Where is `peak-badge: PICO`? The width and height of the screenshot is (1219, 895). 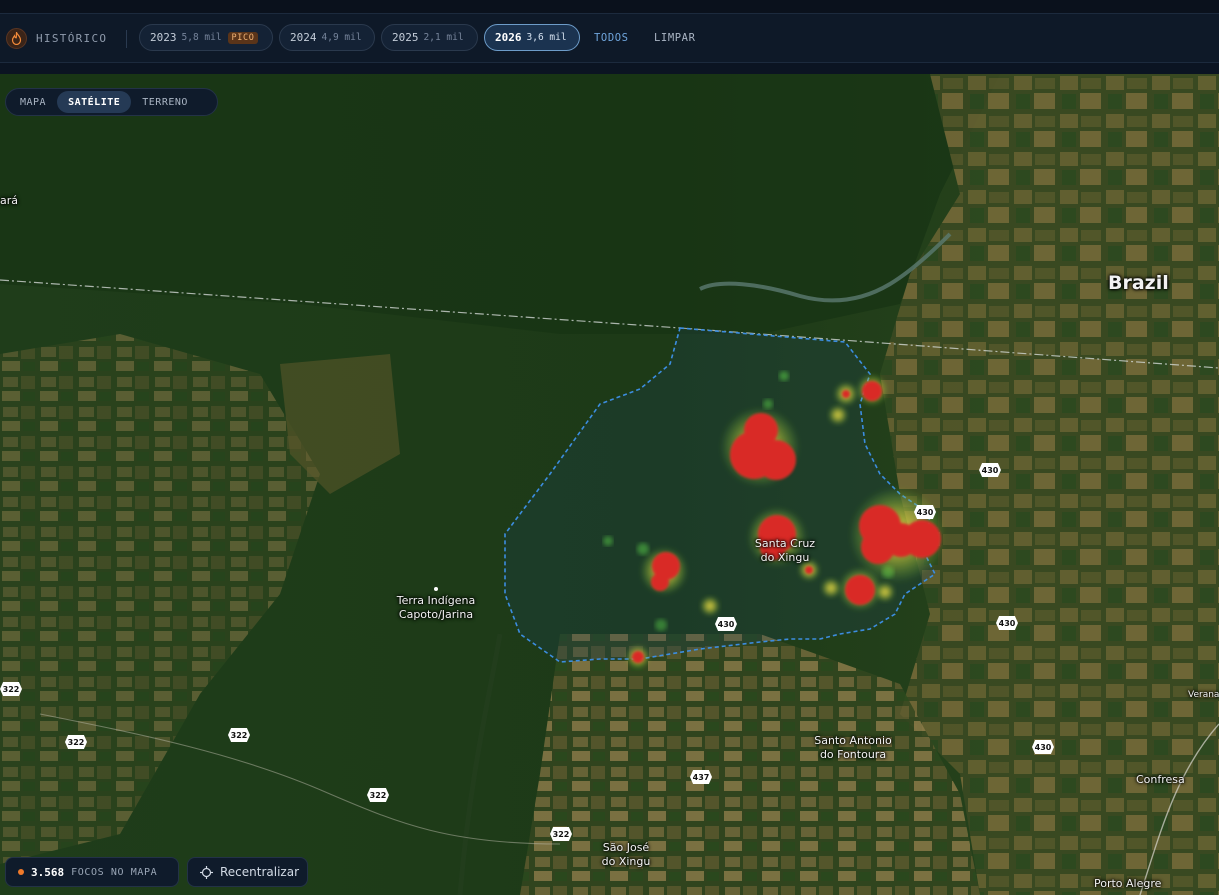 peak-badge: PICO is located at coordinates (243, 37).